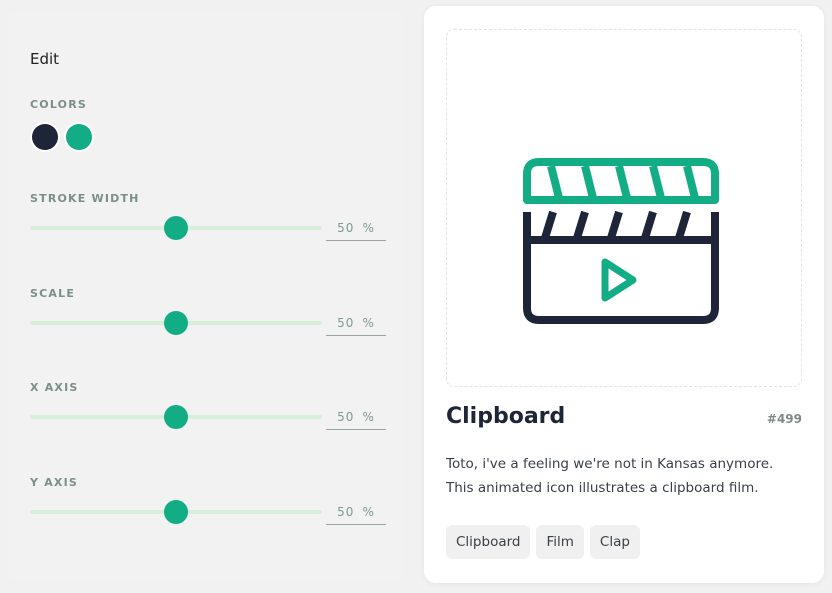  What do you see at coordinates (488, 542) in the screenshot?
I see `tag-clipboard: Clipboard` at bounding box center [488, 542].